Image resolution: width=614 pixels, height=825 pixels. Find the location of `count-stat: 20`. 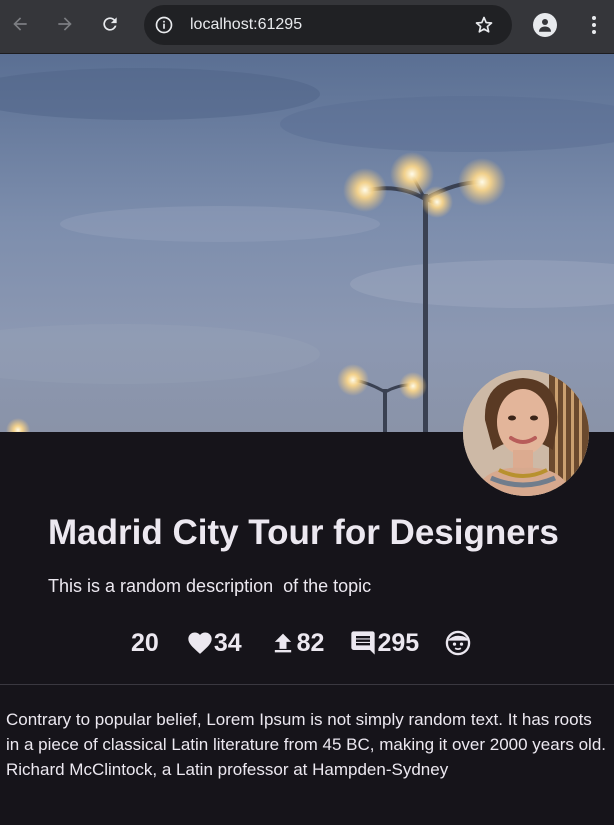

count-stat: 20 is located at coordinates (145, 643).